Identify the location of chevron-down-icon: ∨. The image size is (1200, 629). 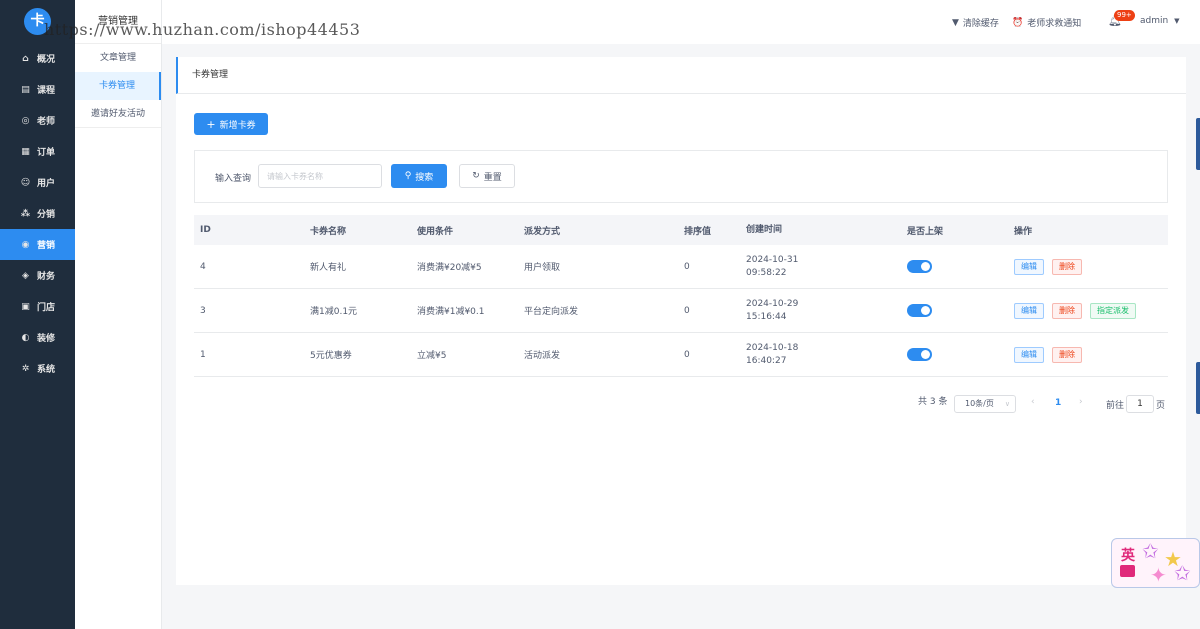
(1007, 404).